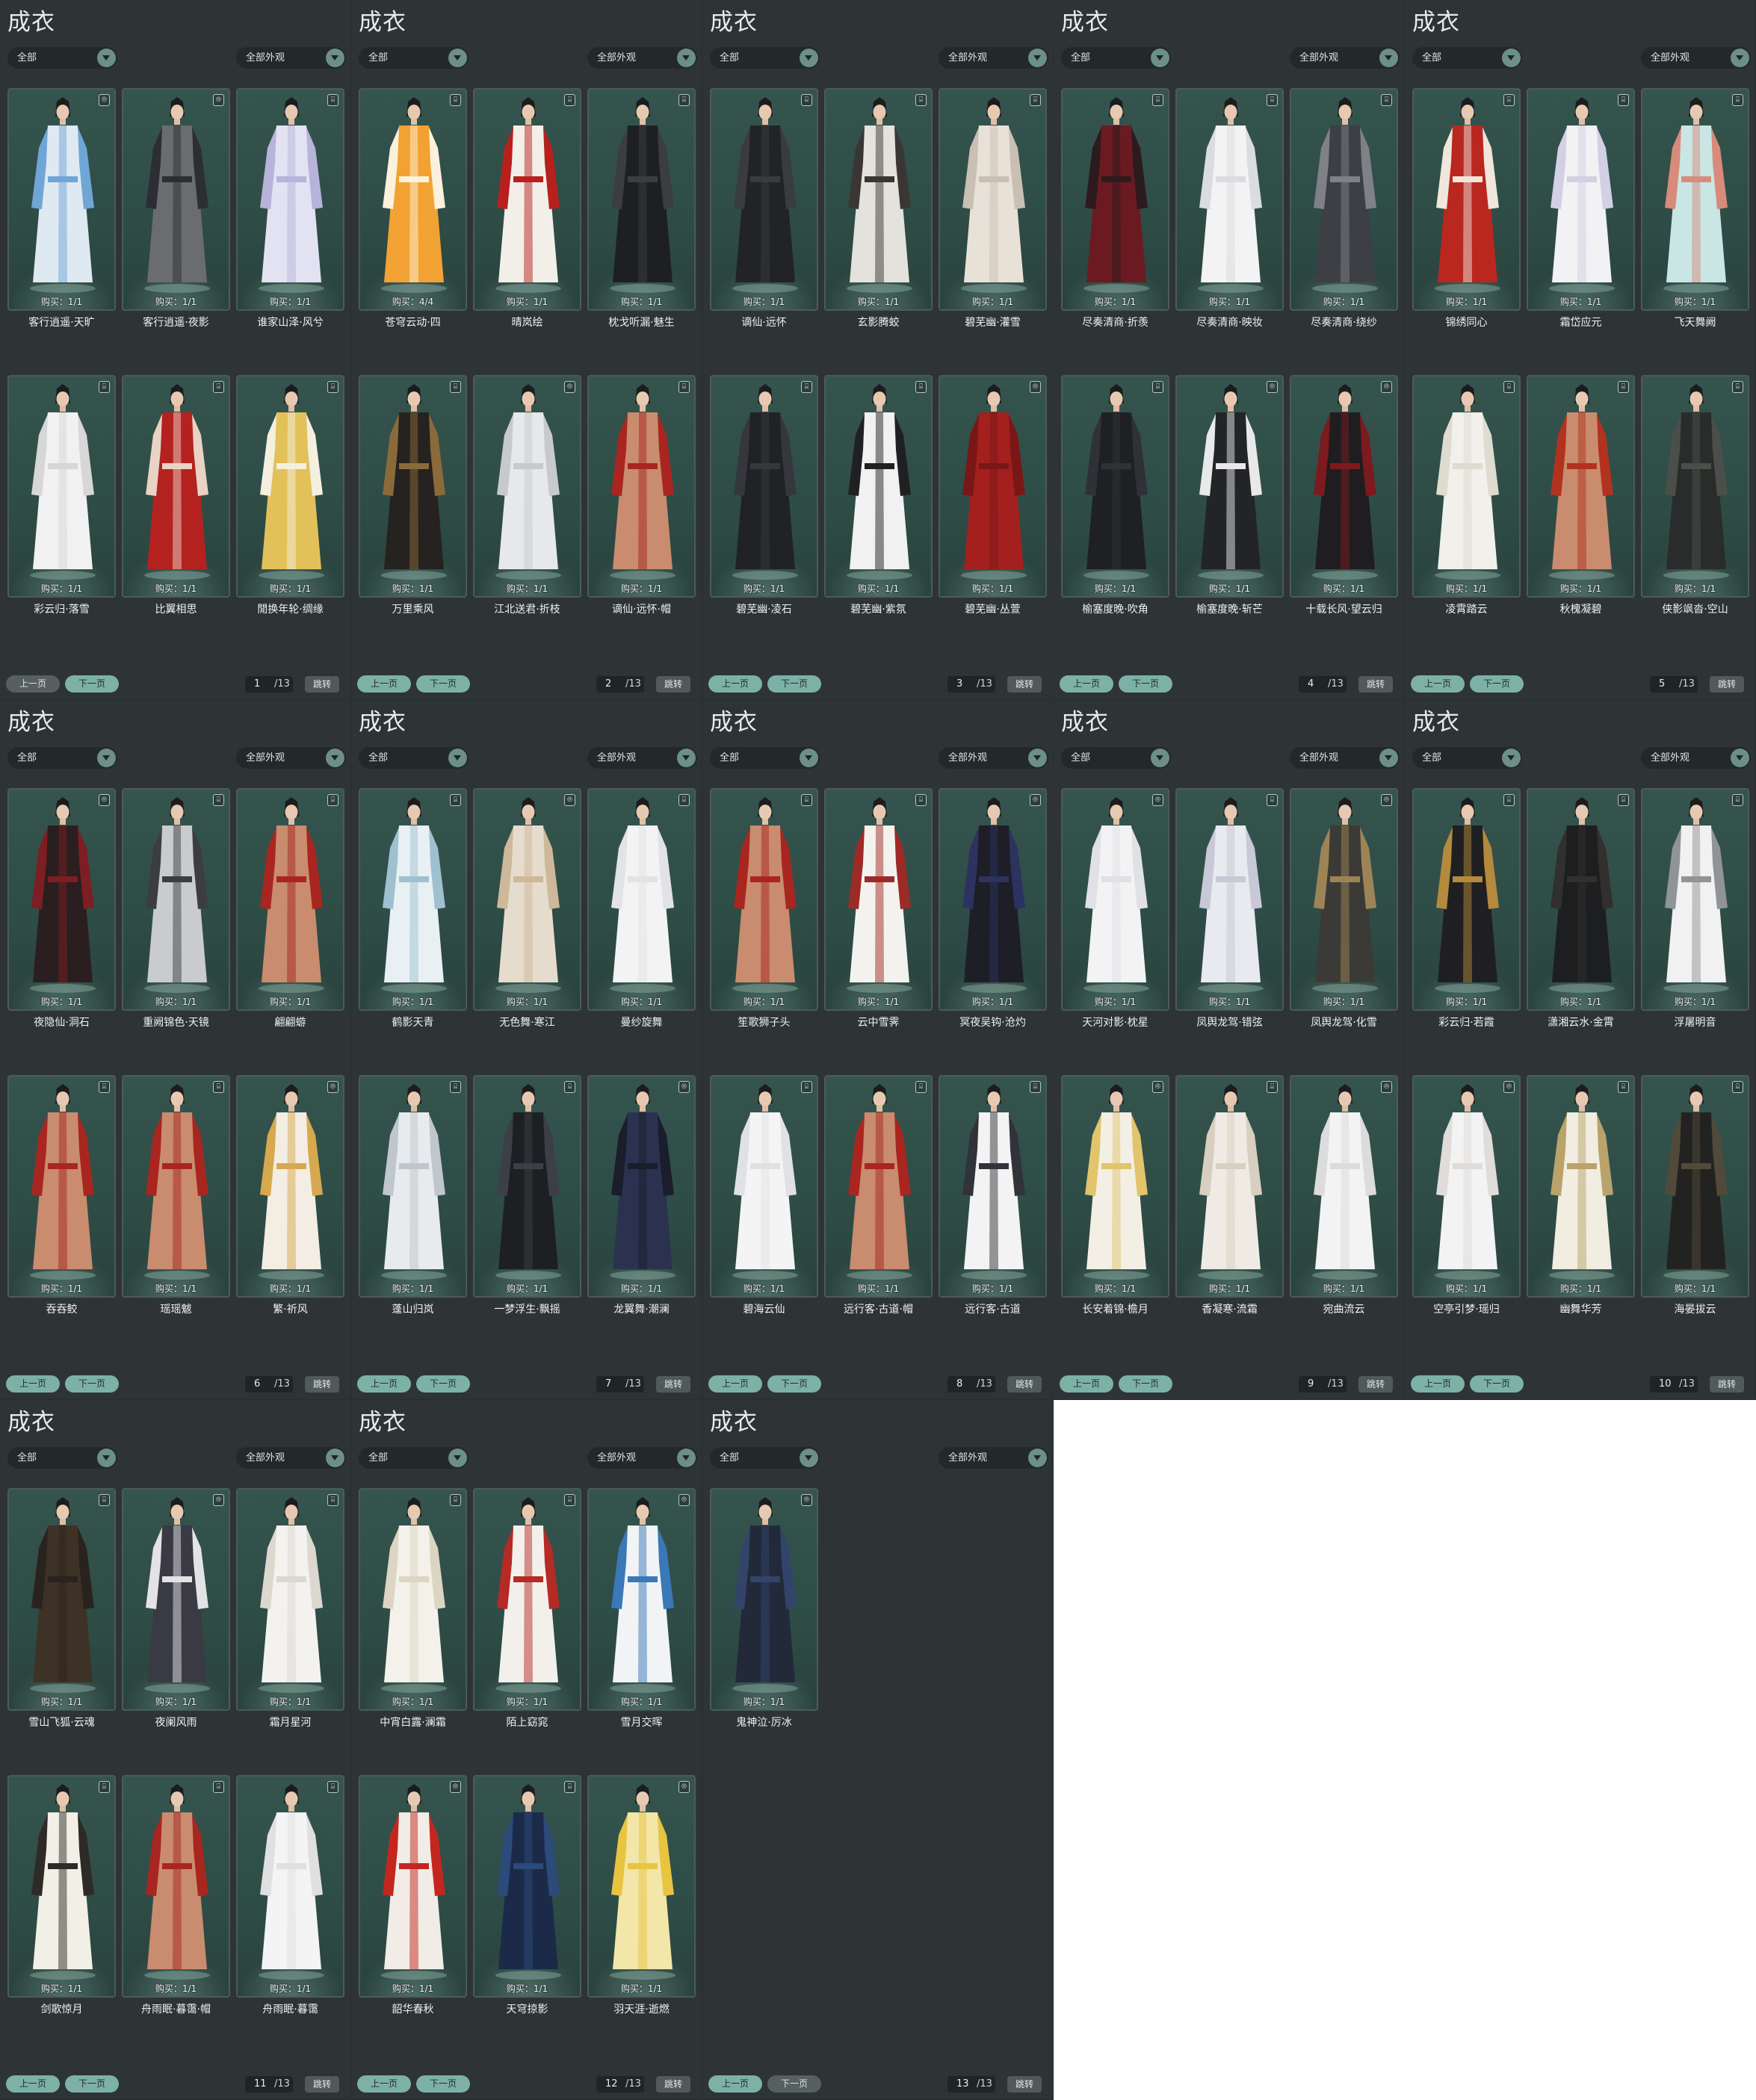  Describe the element at coordinates (290, 1632) in the screenshot. I see `outfit-card: ⌸ 购买：1/1 霜月星河` at that location.